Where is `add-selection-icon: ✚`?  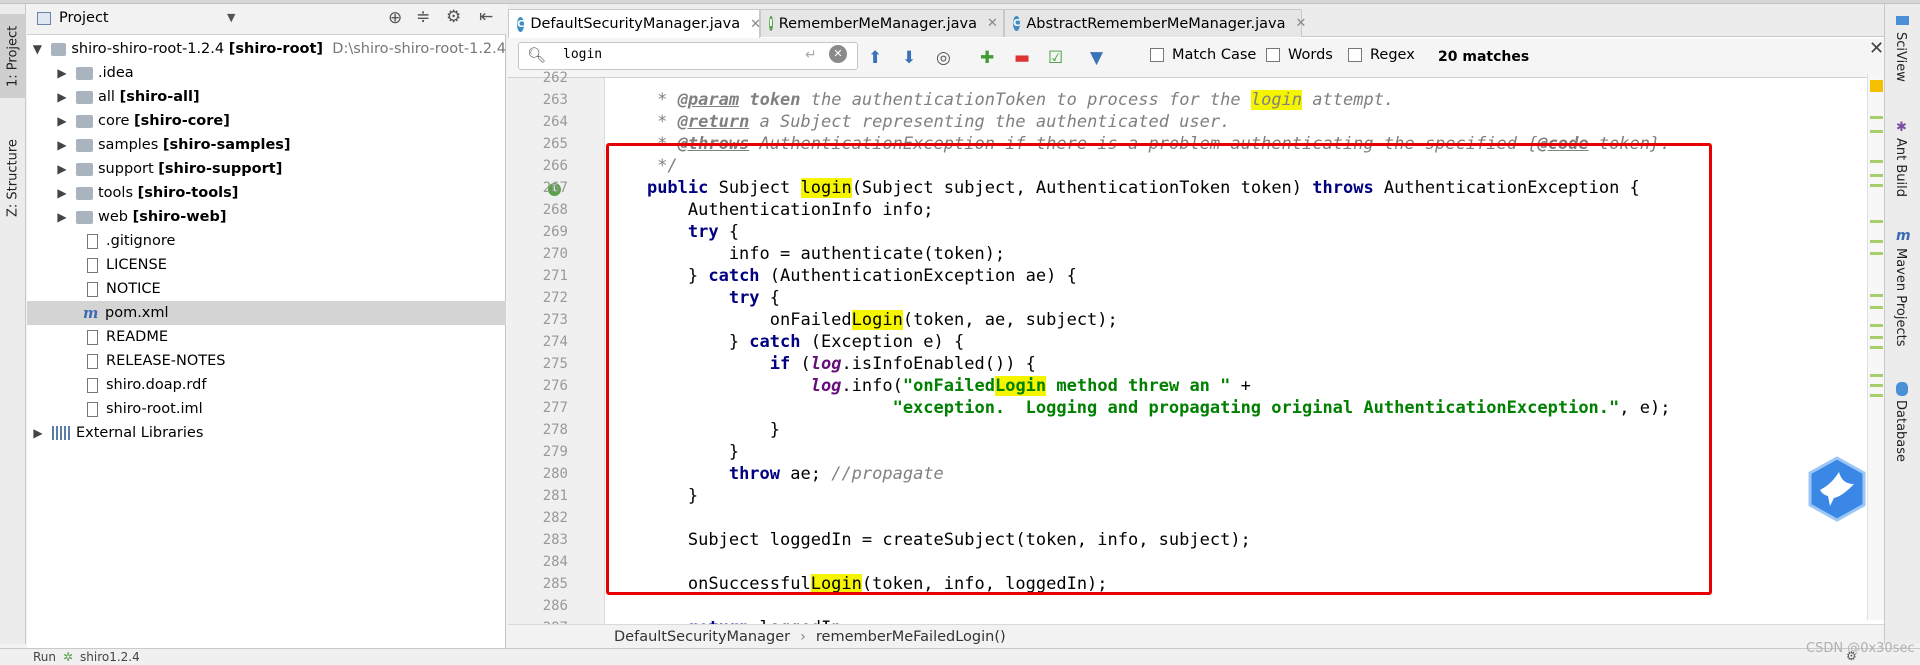
add-selection-icon: ✚ is located at coordinates (987, 58).